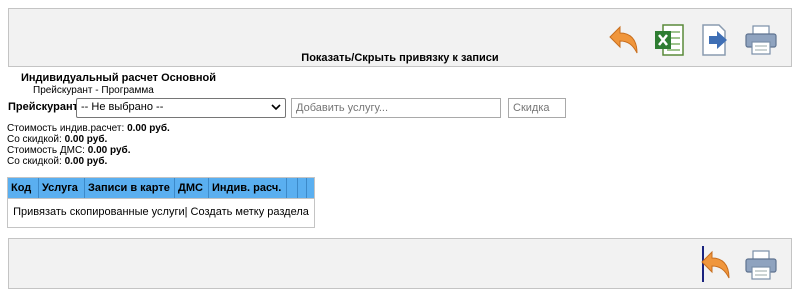 This screenshot has height=299, width=800. What do you see at coordinates (715, 265) in the screenshot?
I see `undo-arrow-icon` at bounding box center [715, 265].